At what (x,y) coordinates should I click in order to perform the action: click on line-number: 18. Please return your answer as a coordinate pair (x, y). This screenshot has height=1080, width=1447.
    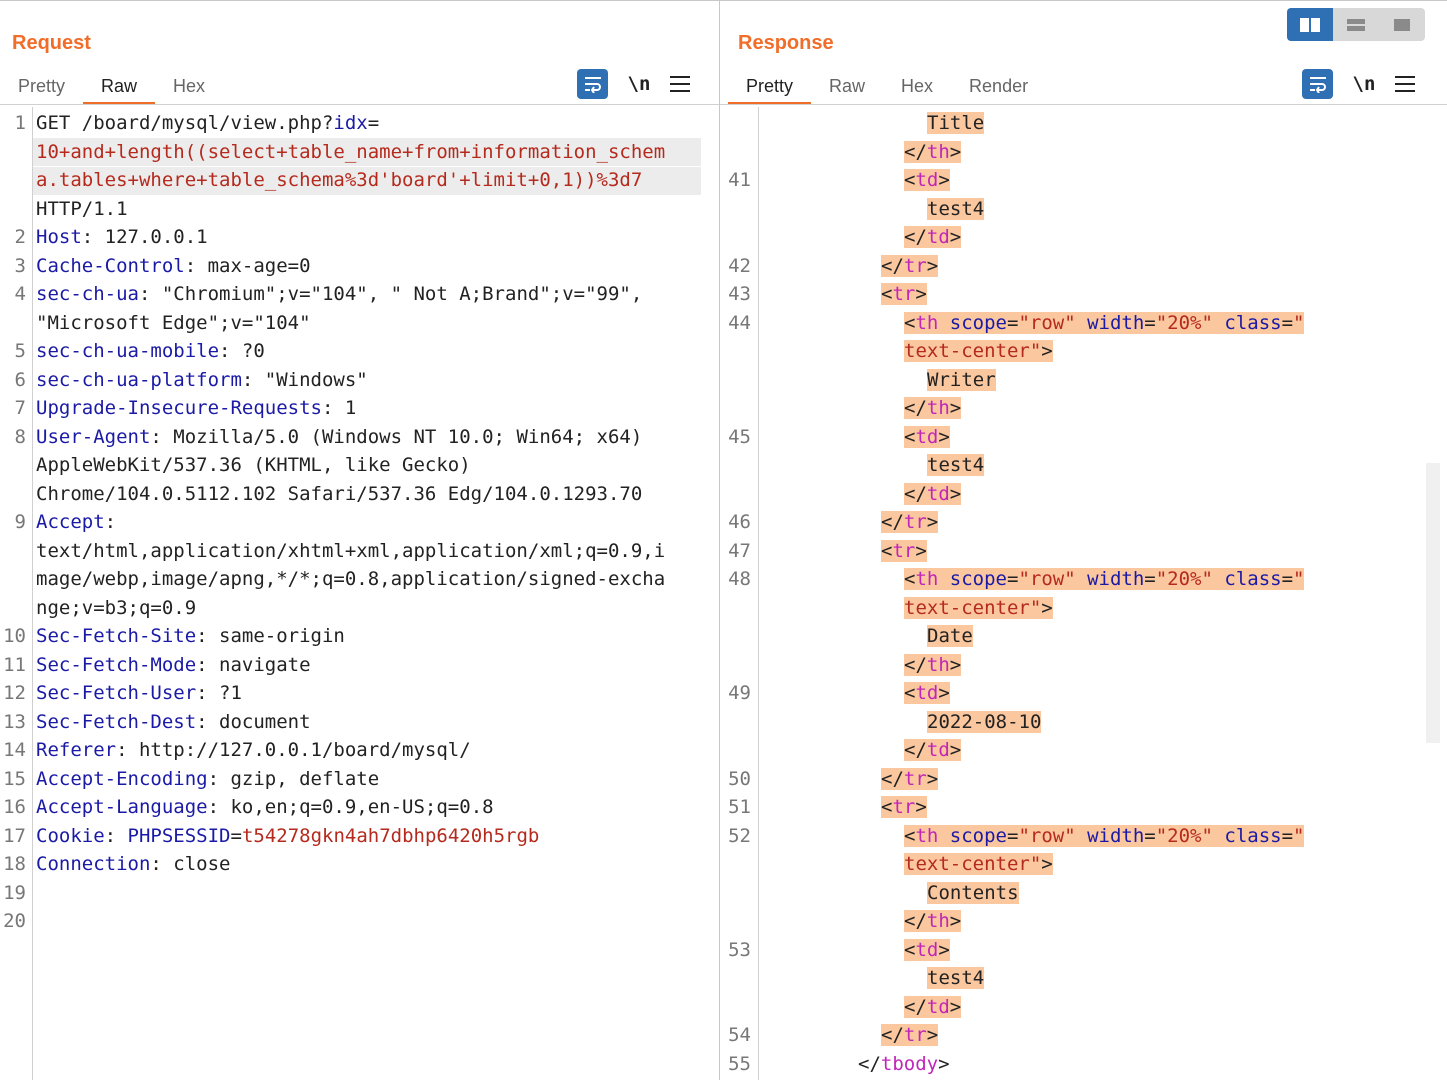
    Looking at the image, I should click on (14, 864).